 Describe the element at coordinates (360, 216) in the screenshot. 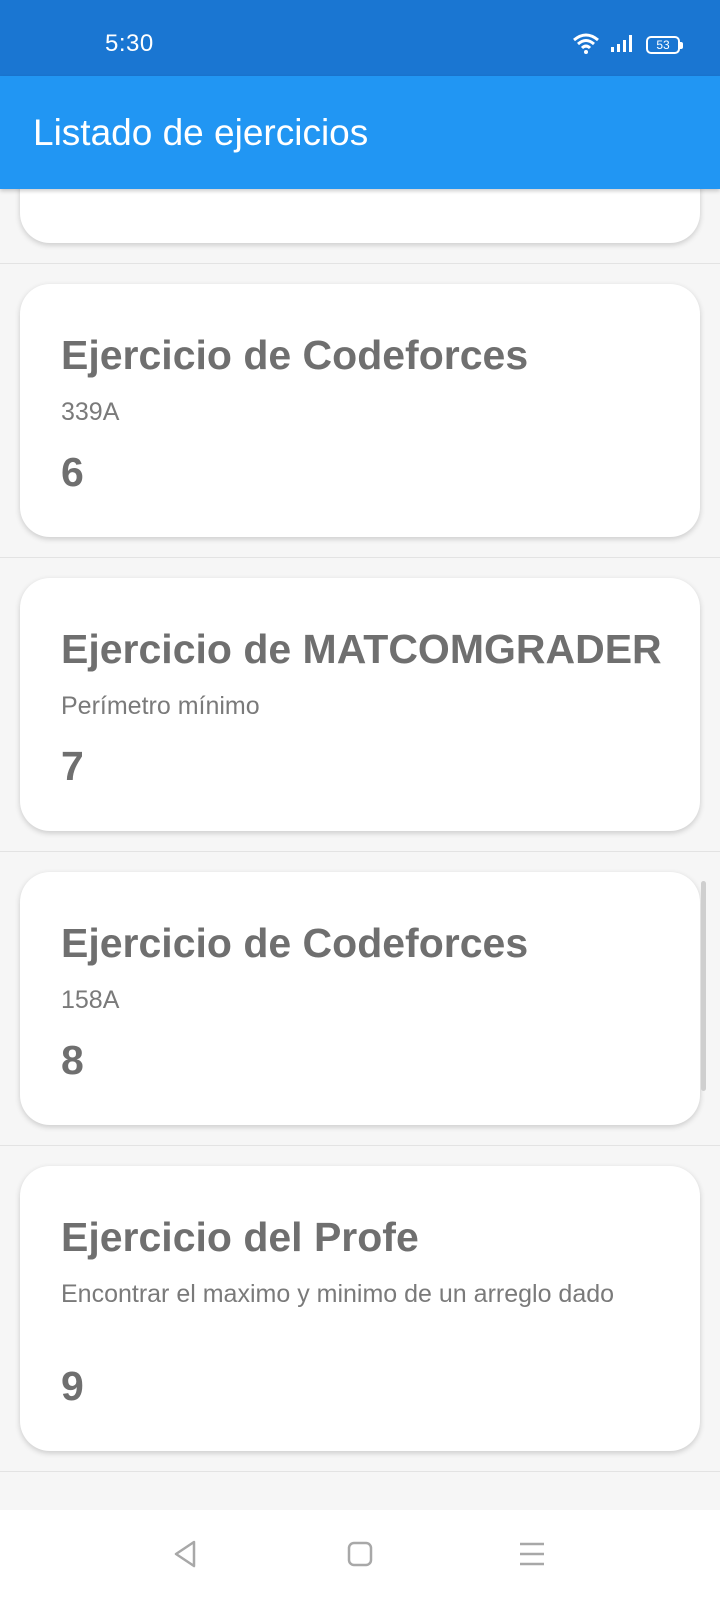

I see `exercise-card: 5` at that location.